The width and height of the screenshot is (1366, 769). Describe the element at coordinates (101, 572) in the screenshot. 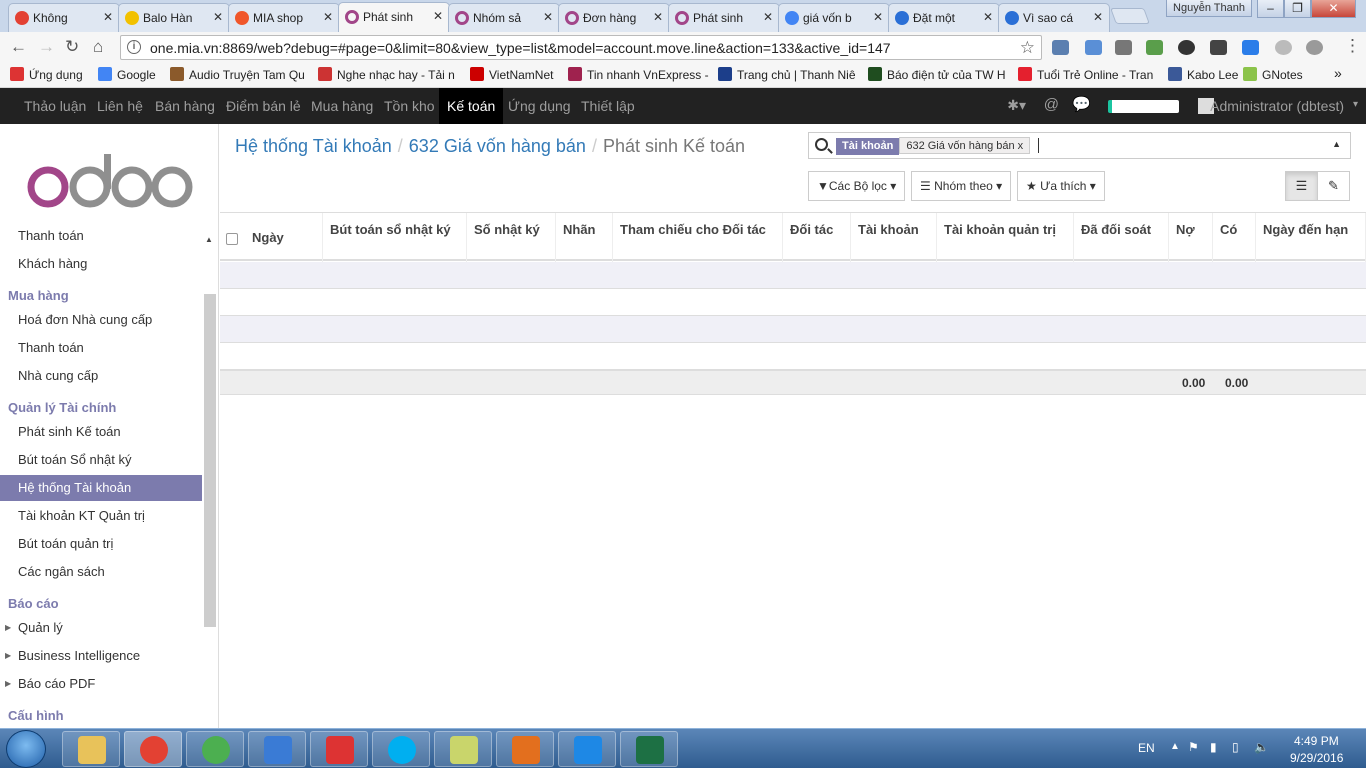

I see `sidebar-item: Các ngân sách` at that location.